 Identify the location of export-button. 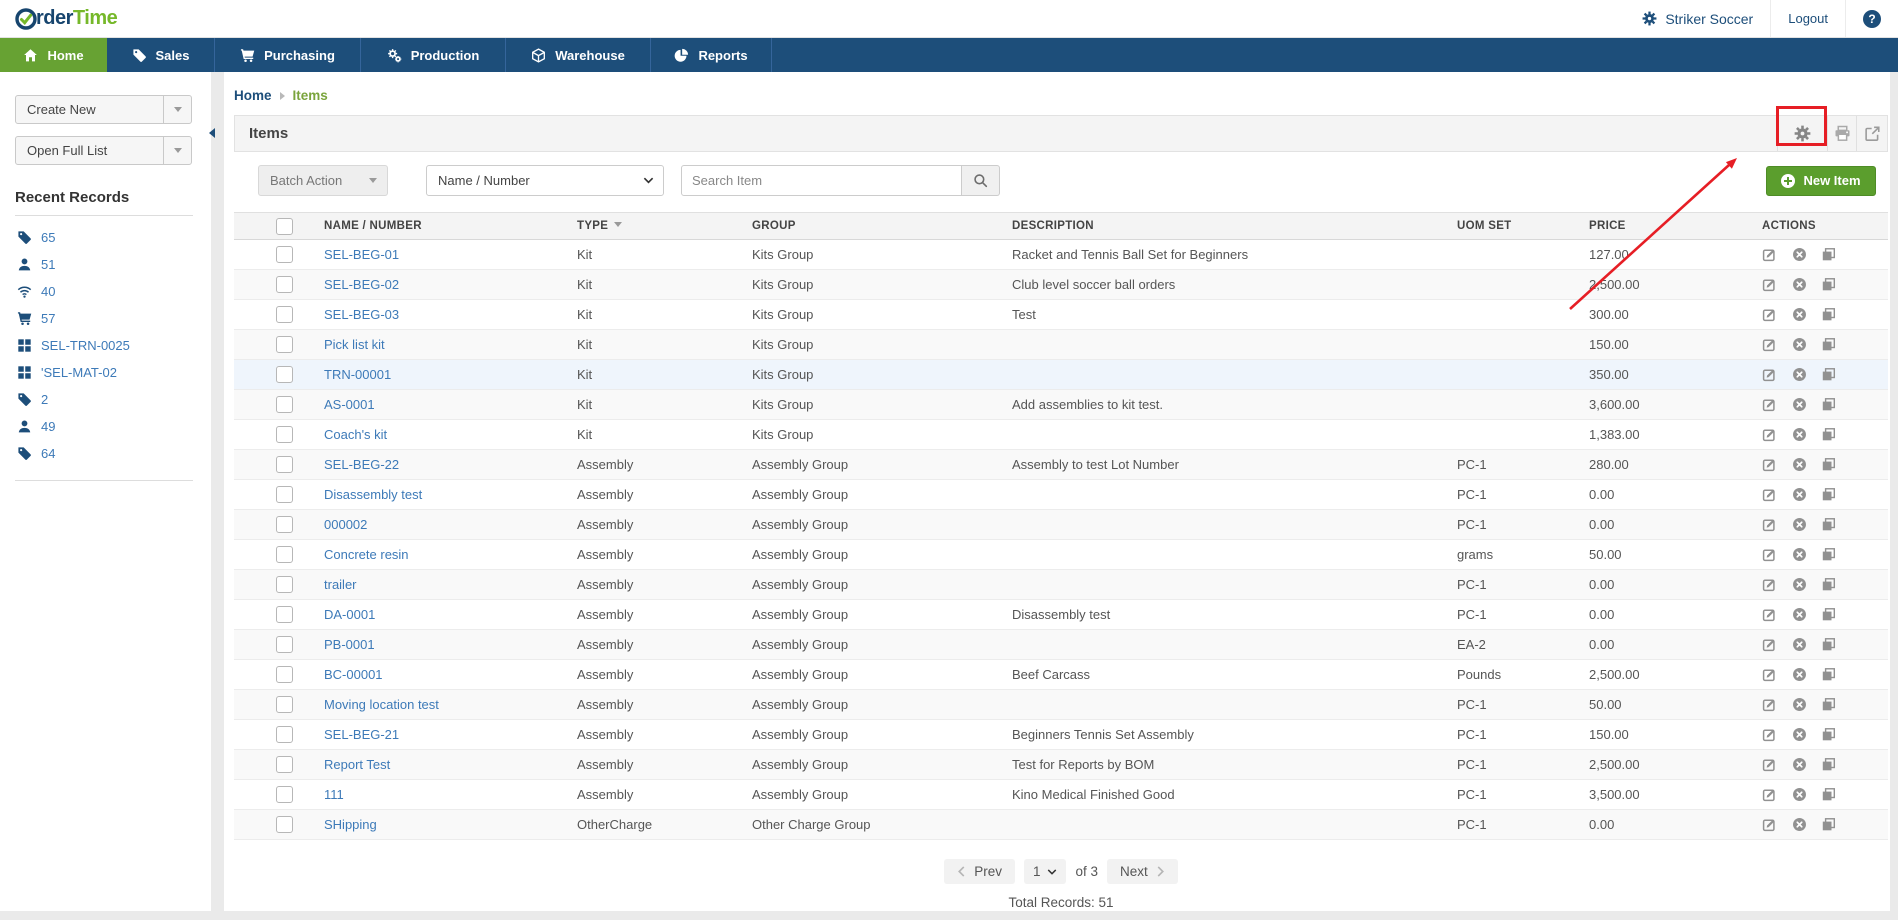
(1871, 133).